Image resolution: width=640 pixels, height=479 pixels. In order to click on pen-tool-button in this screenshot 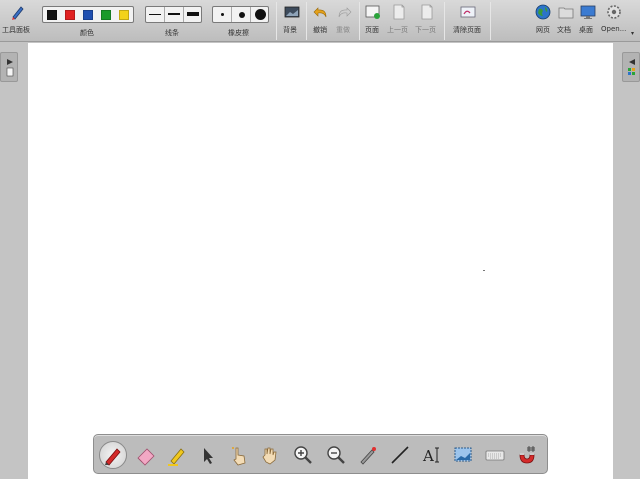, I will do `click(113, 455)`.